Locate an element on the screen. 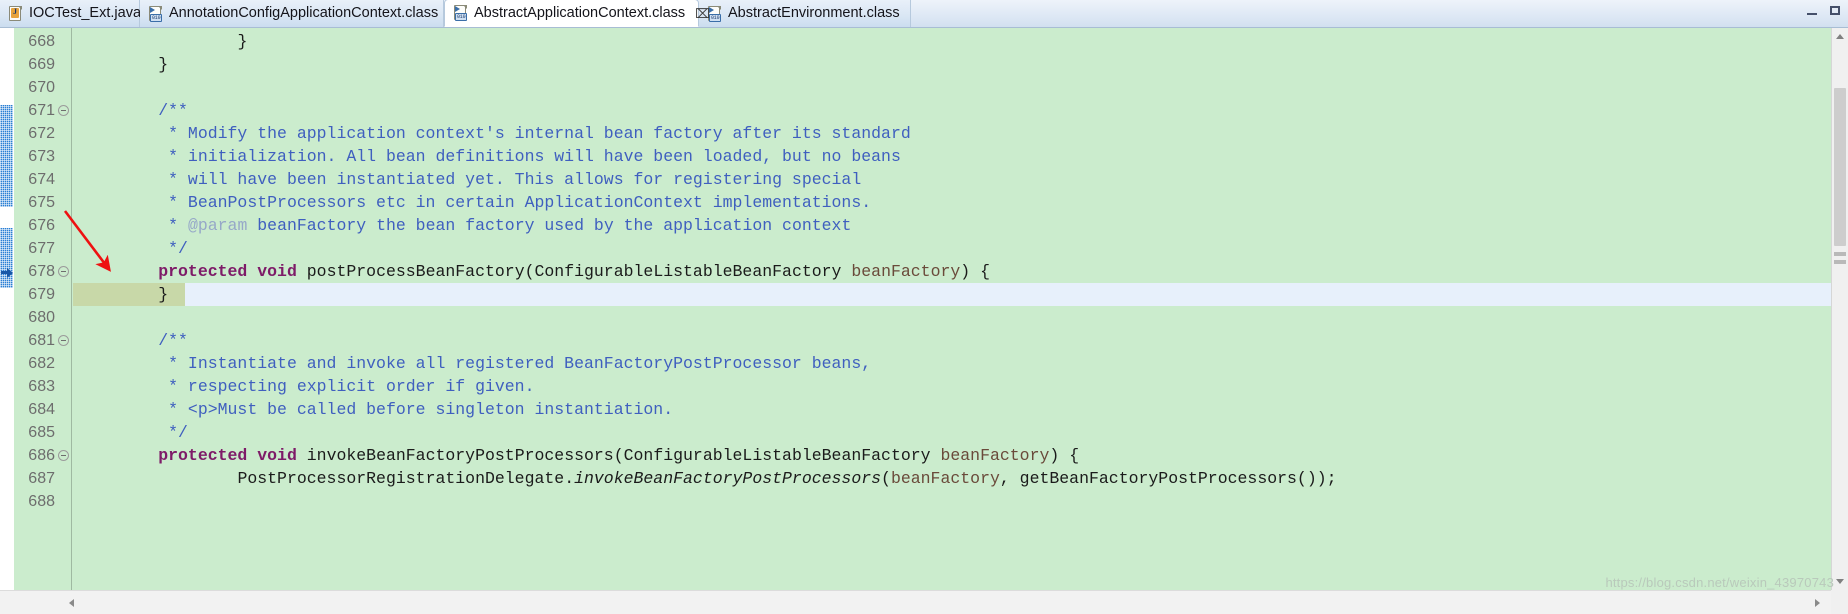  scrollbar-corner is located at coordinates (1839, 602).